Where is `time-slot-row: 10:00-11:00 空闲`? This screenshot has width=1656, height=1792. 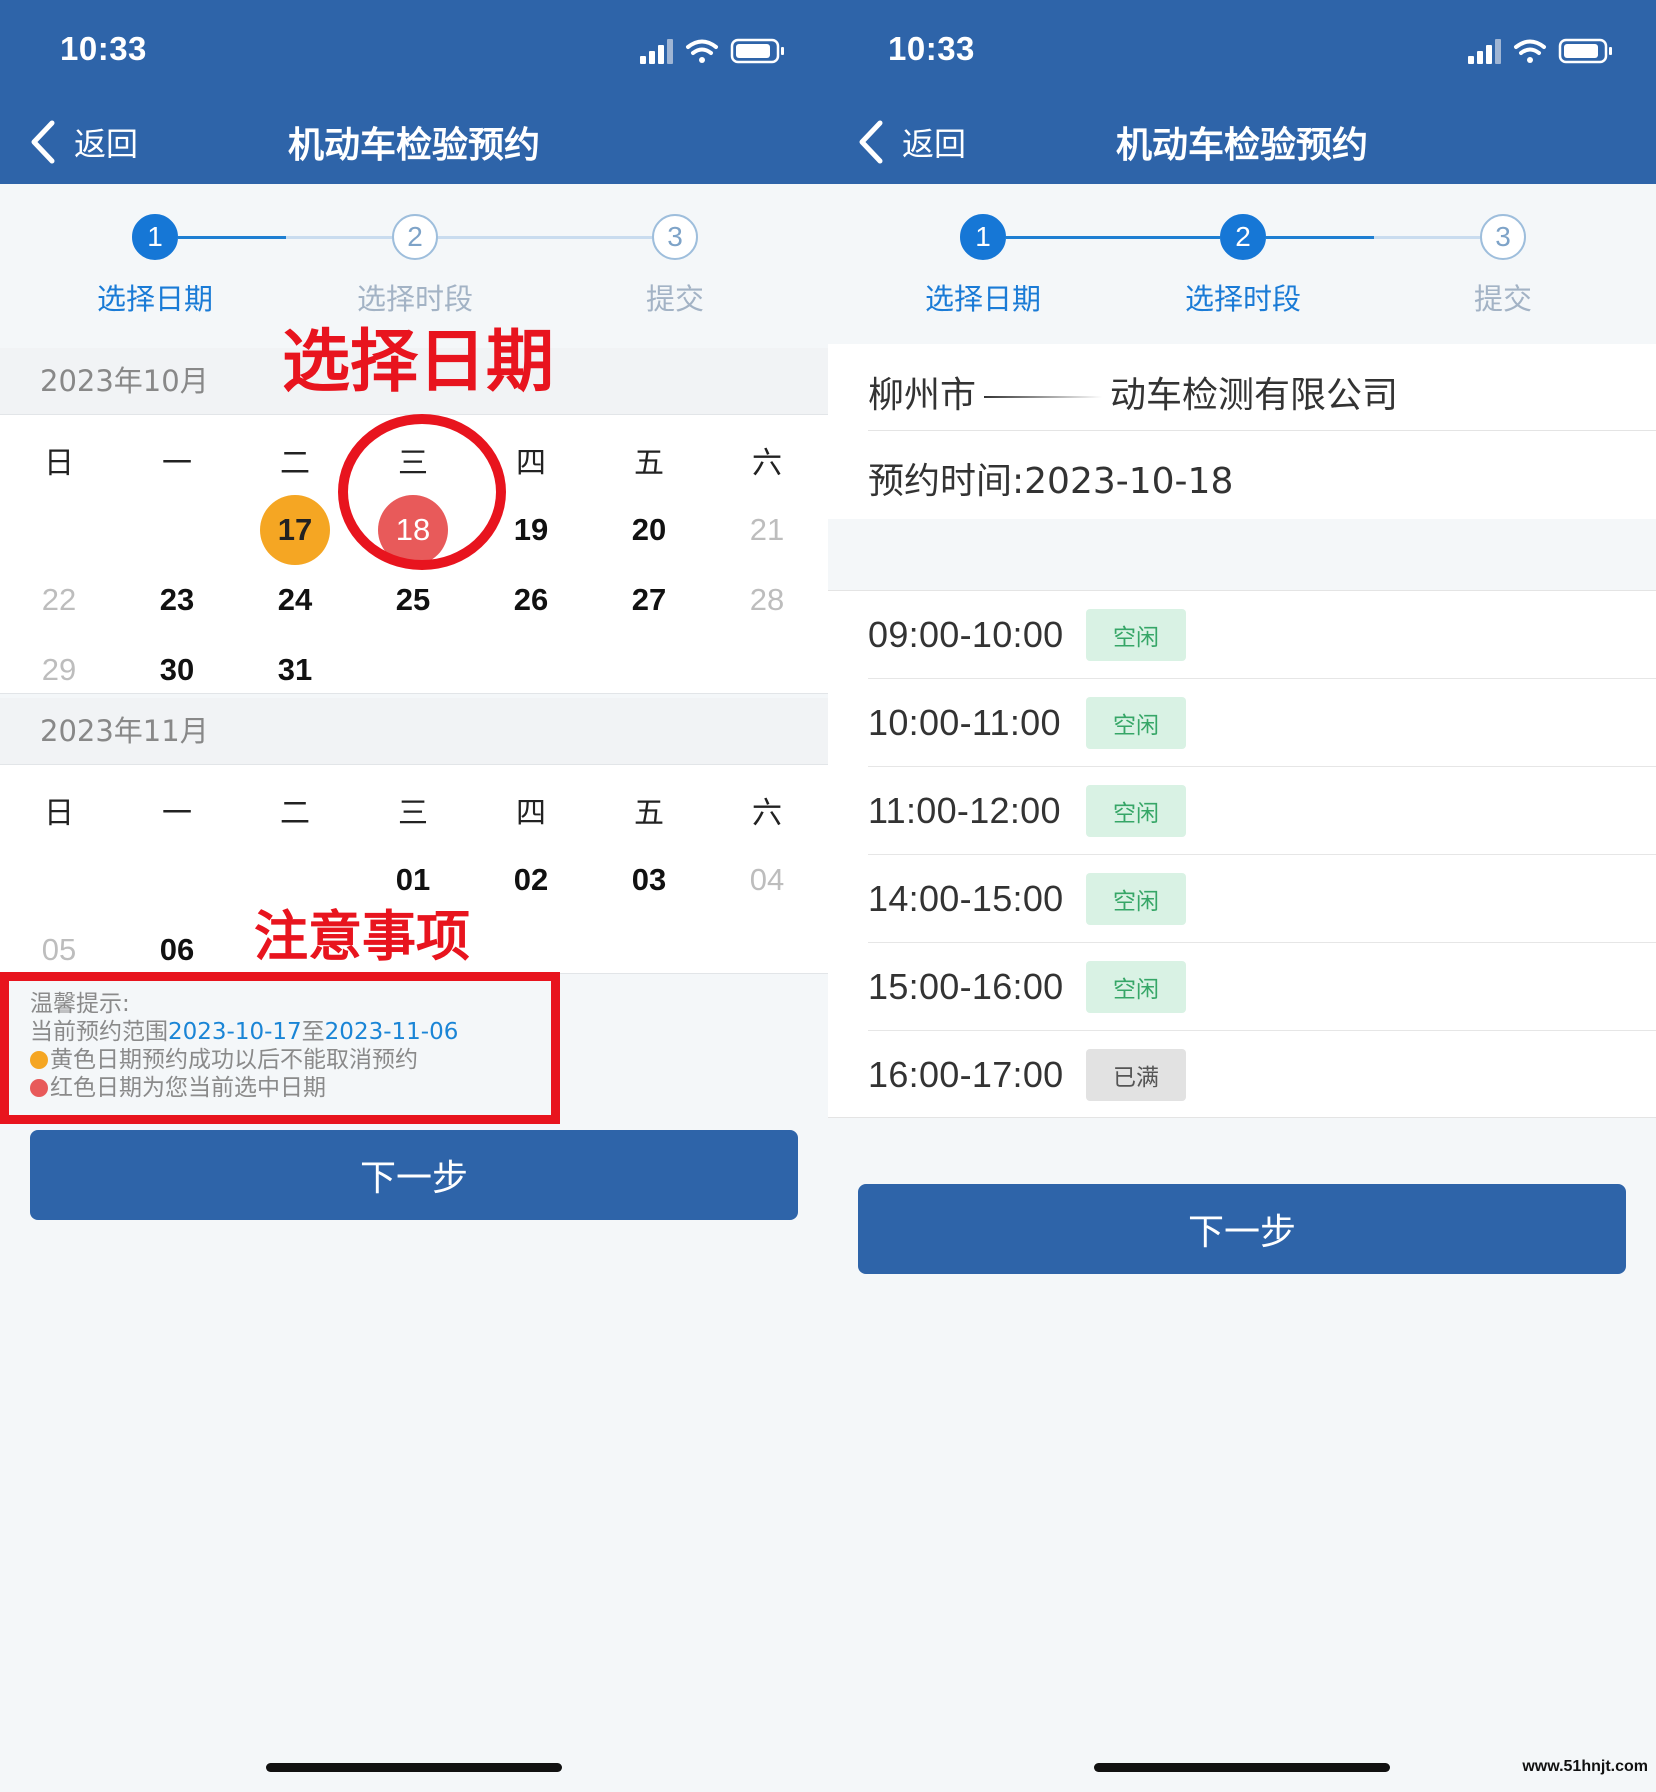 time-slot-row: 10:00-11:00 空闲 is located at coordinates (1262, 723).